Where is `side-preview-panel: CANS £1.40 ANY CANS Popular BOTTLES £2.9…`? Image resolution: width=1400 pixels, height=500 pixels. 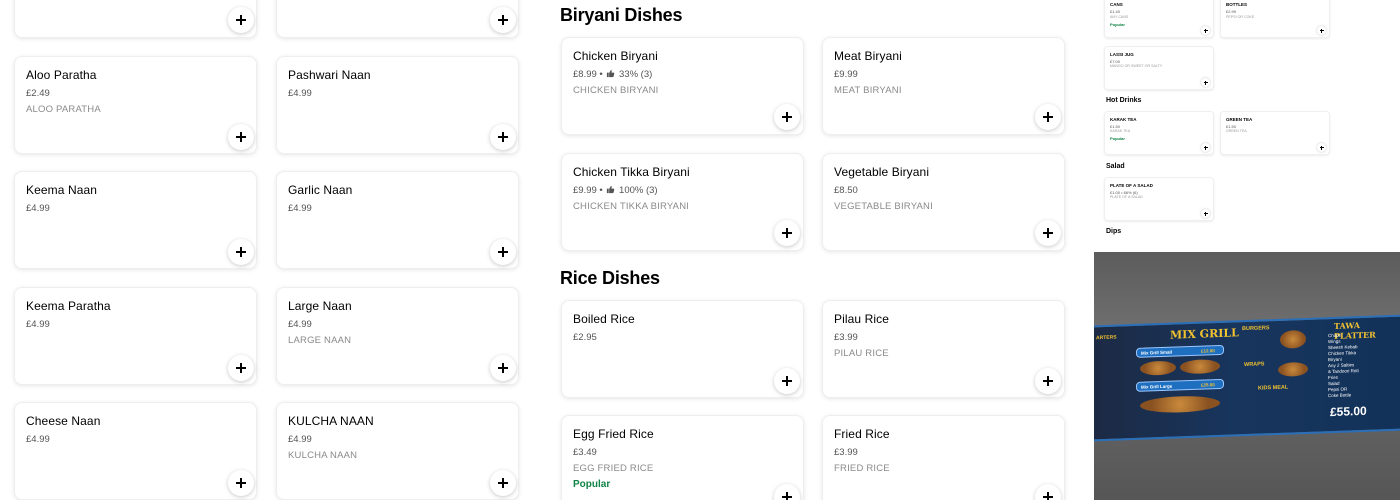 side-preview-panel: CANS £1.40 ANY CANS Popular BOTTLES £2.9… is located at coordinates (1247, 126).